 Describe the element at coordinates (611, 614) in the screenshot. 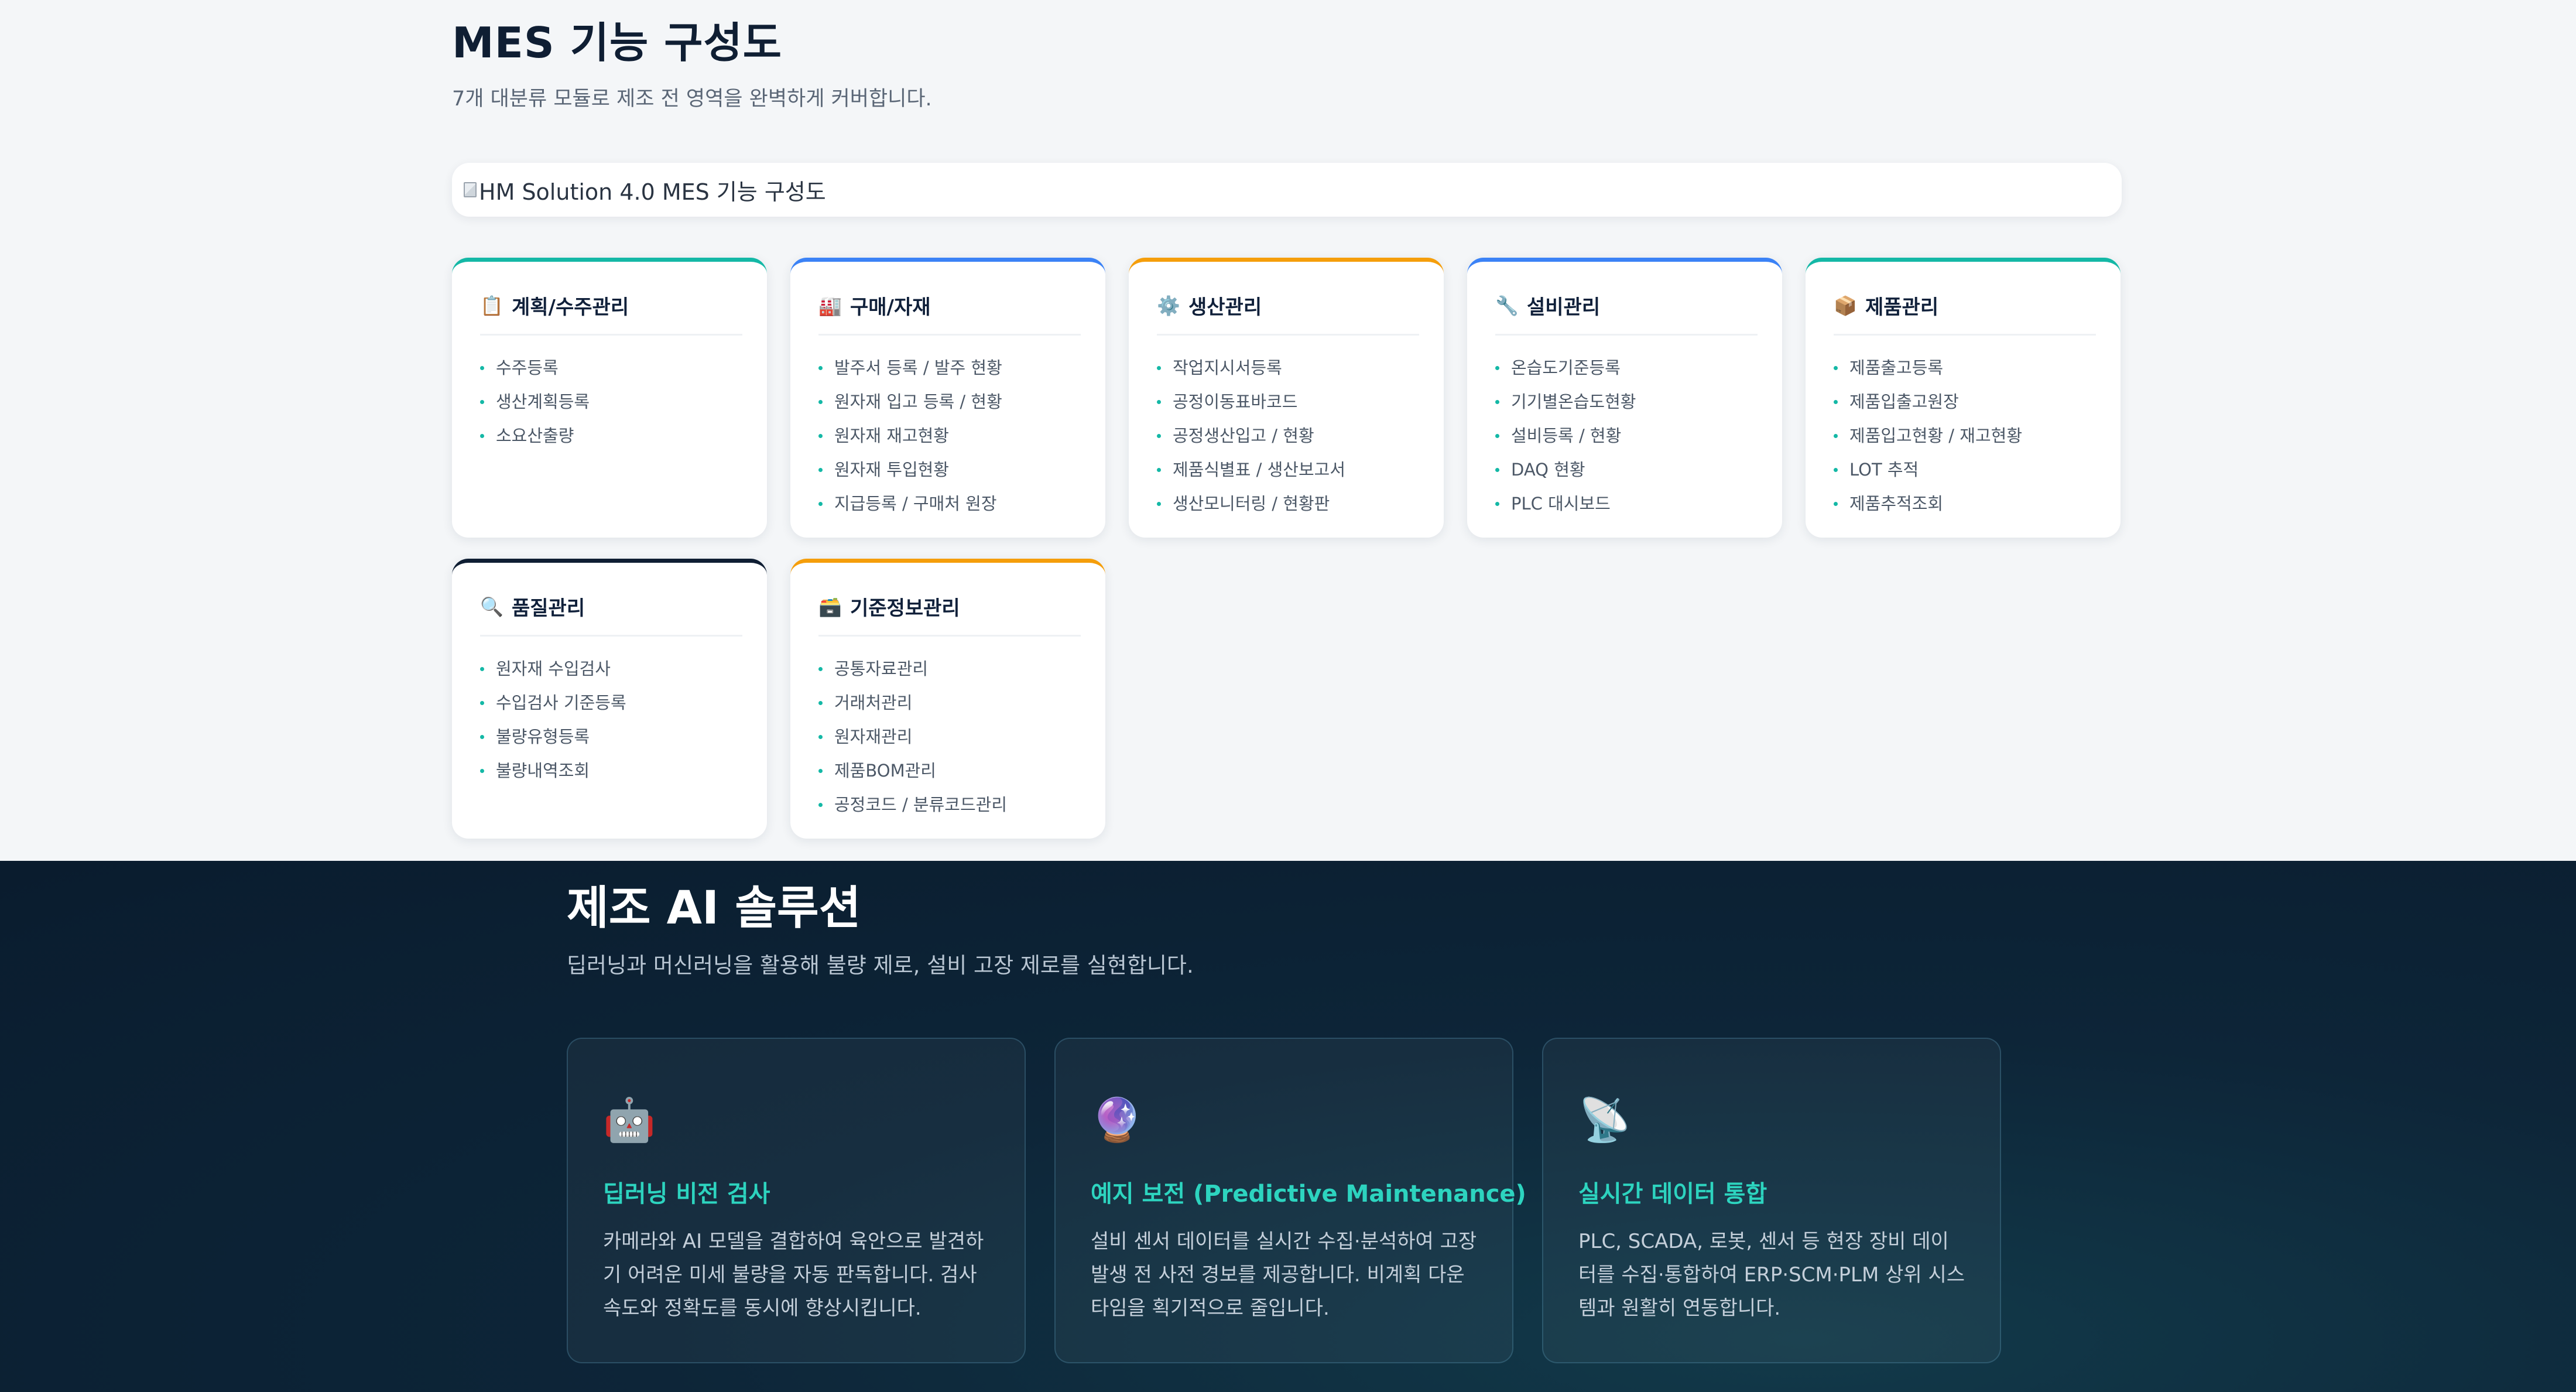

I see `module-card-header: 🔍 품질관리` at that location.